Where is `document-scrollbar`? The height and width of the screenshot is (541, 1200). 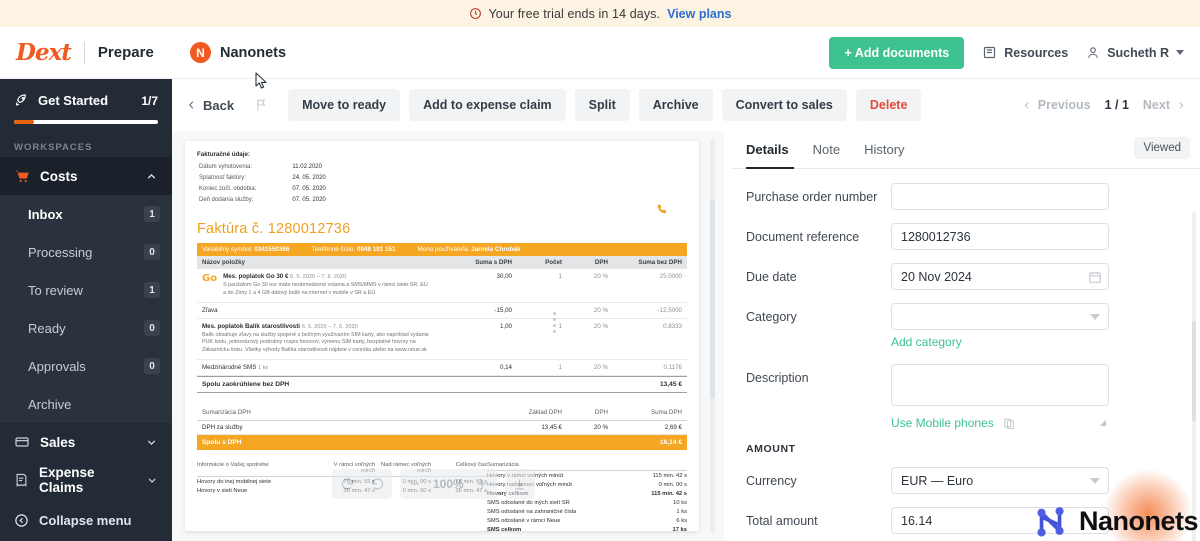 document-scrollbar is located at coordinates (712, 336).